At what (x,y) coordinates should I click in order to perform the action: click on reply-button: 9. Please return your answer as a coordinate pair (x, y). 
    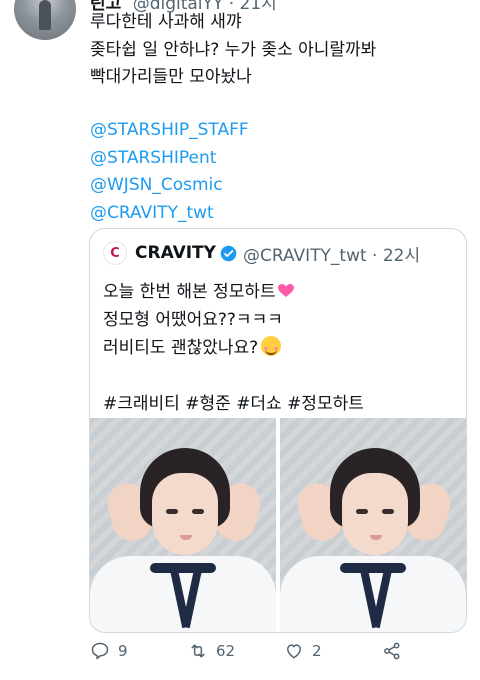
    Looking at the image, I should click on (109, 651).